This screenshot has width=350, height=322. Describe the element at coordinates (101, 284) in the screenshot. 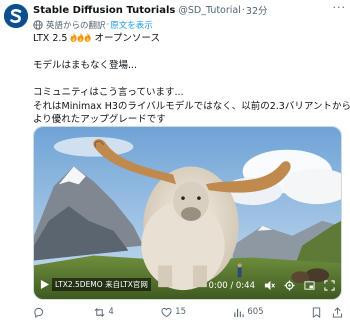

I see `video-caption-text: LTX2.5DEMO 来自LTX官网` at that location.